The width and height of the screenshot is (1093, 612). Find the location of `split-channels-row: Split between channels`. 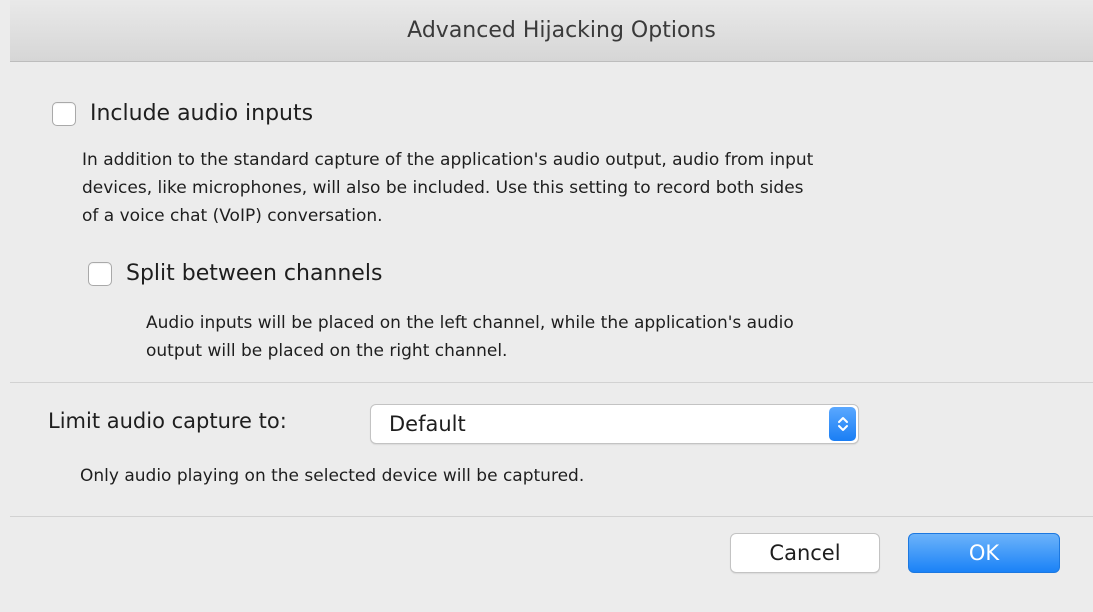

split-channels-row: Split between channels is located at coordinates (235, 273).